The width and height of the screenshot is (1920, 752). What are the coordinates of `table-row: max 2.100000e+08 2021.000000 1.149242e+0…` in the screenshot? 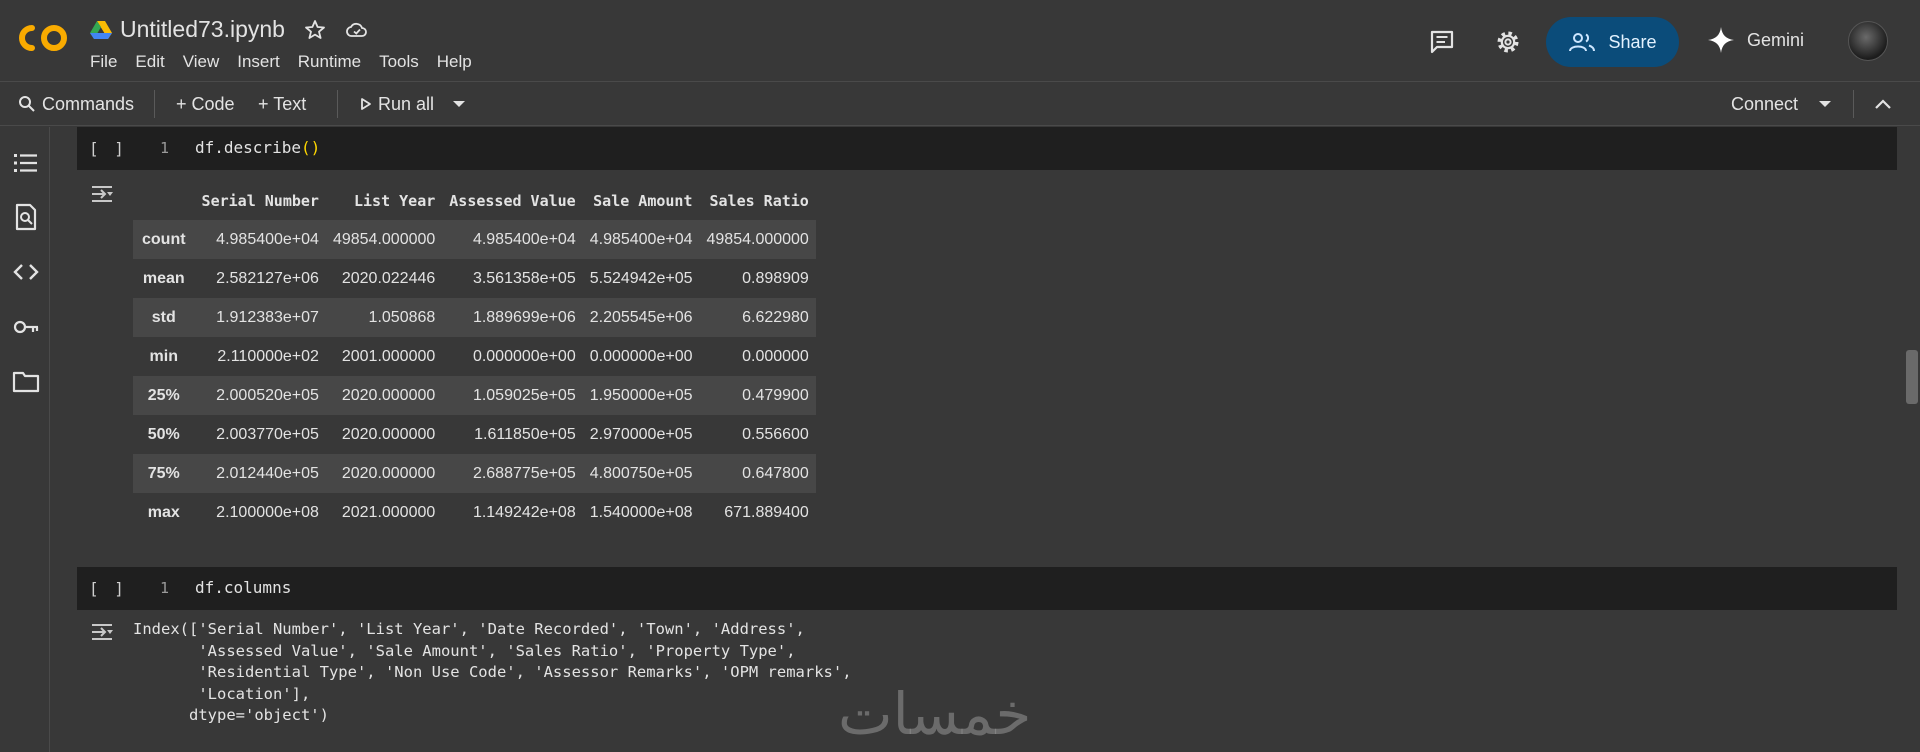 It's located at (474, 512).